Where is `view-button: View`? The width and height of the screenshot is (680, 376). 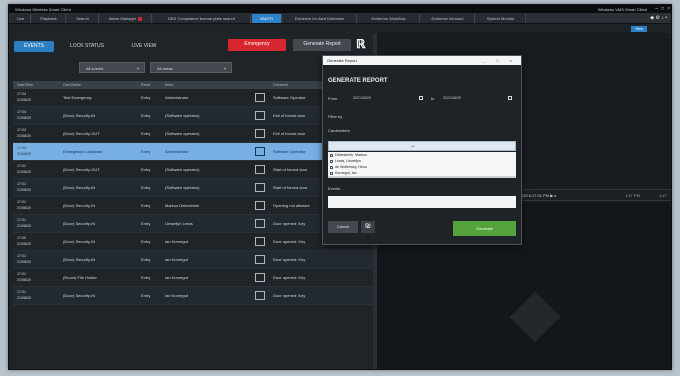
view-button: View is located at coordinates (639, 29).